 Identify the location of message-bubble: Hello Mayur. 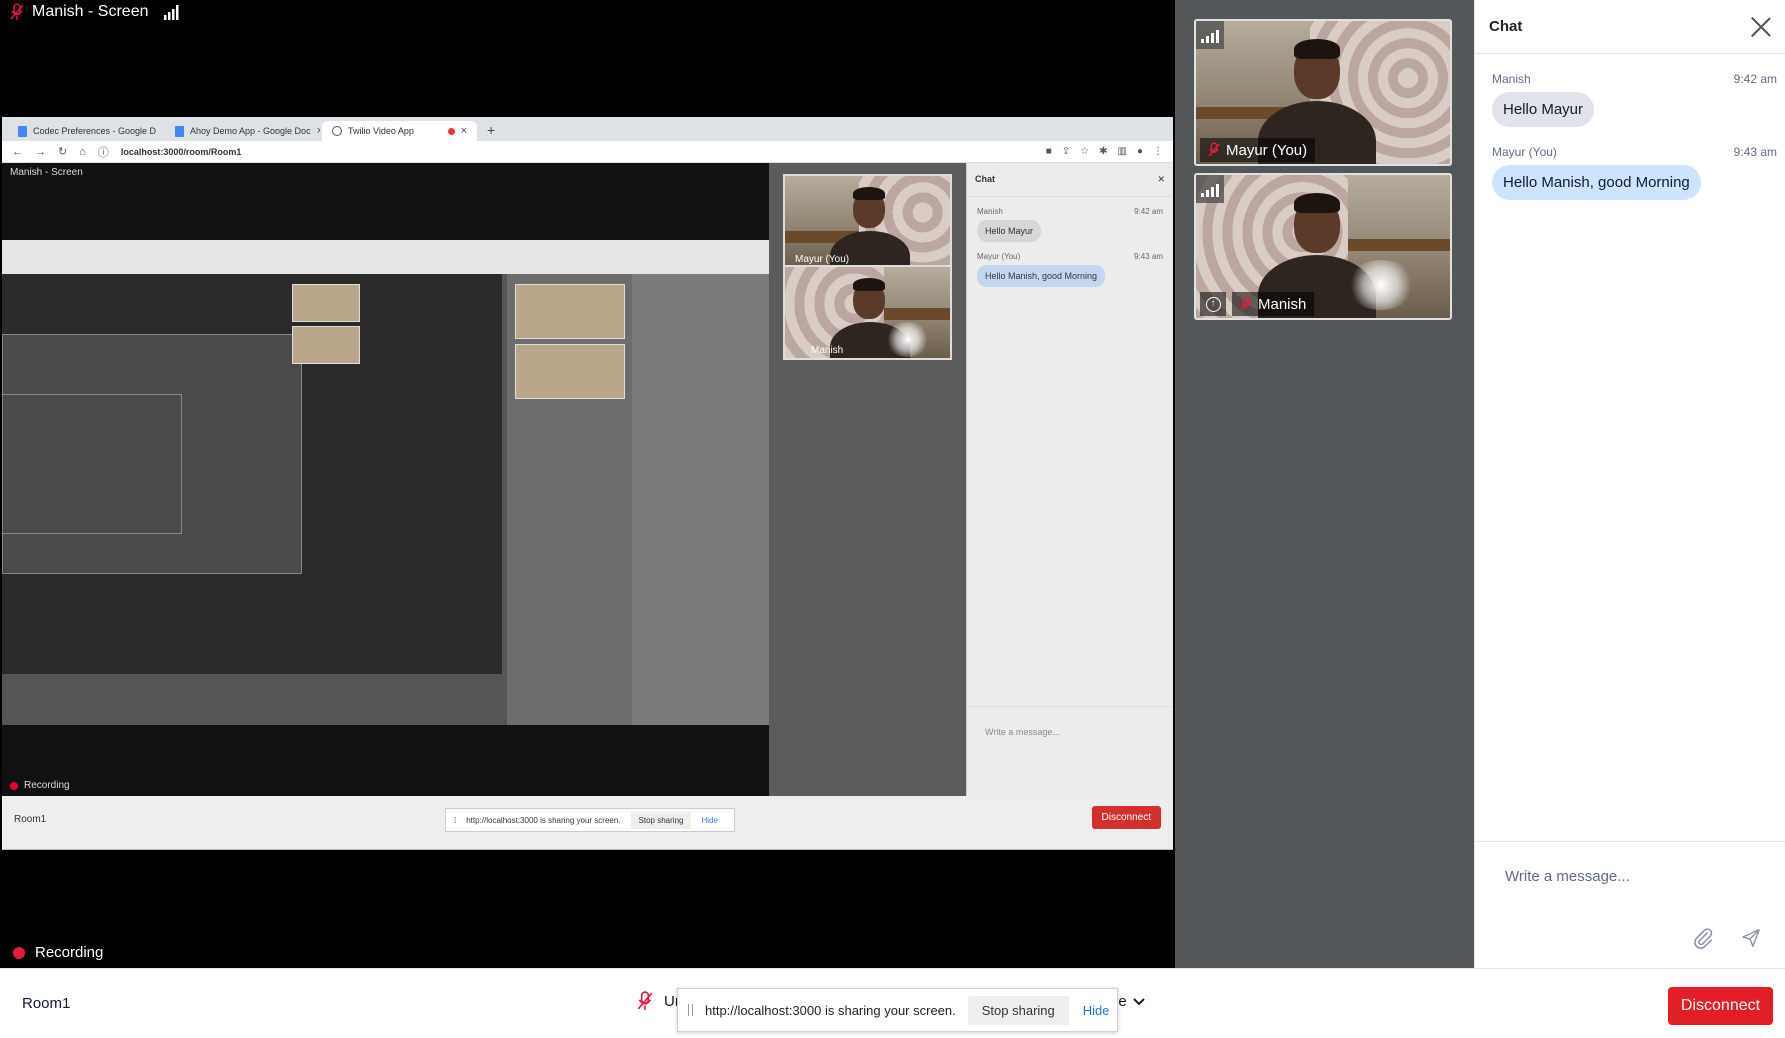
(1543, 109).